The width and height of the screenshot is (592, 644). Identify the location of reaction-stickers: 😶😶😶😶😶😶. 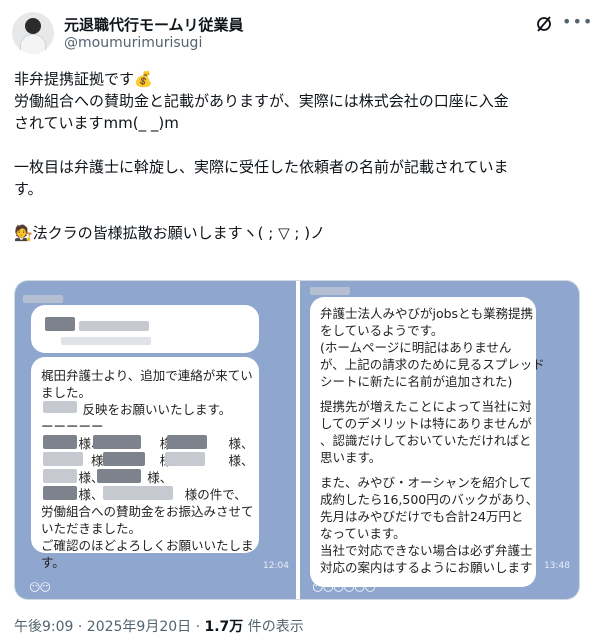
(344, 587).